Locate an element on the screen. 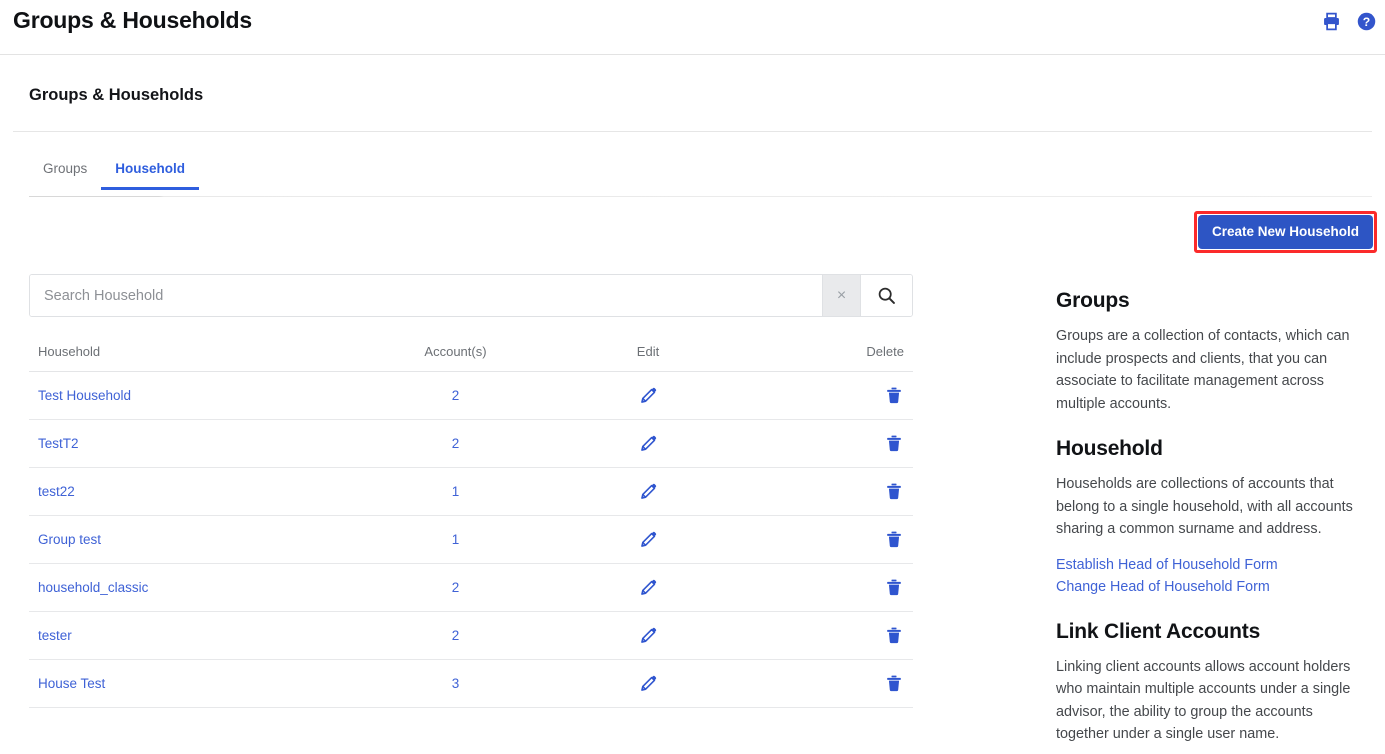 This screenshot has width=1385, height=754. search-bar: × is located at coordinates (471, 295).